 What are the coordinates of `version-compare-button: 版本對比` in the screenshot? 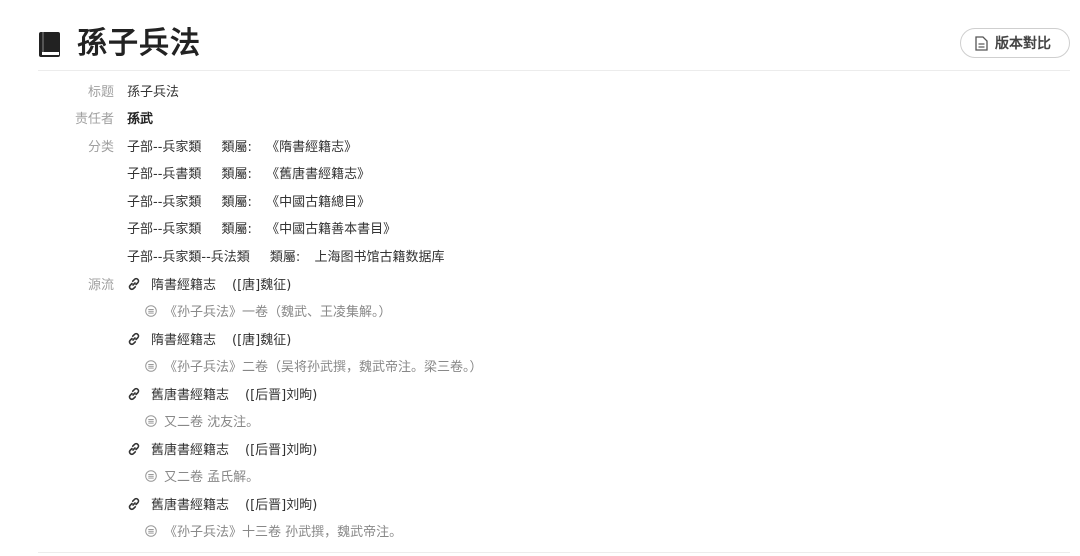 It's located at (1015, 43).